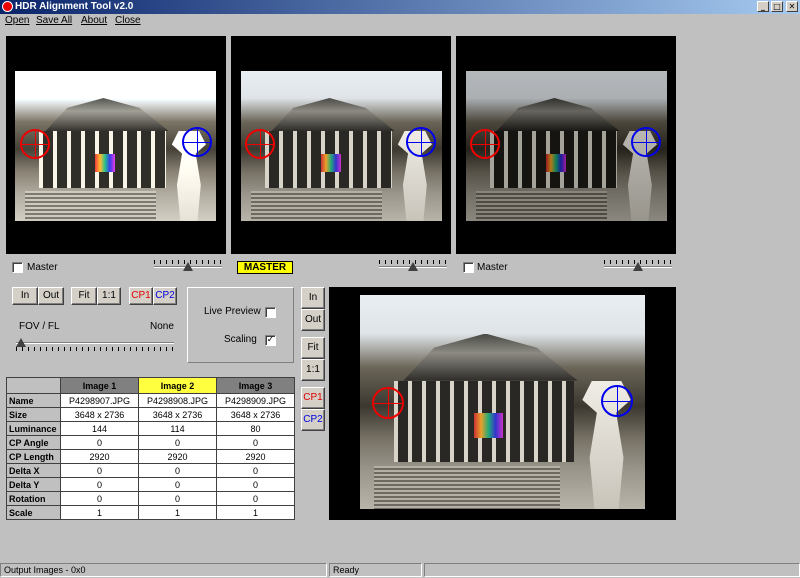 The width and height of the screenshot is (800, 578). I want to click on zoom-out-button: Out, so click(51, 296).